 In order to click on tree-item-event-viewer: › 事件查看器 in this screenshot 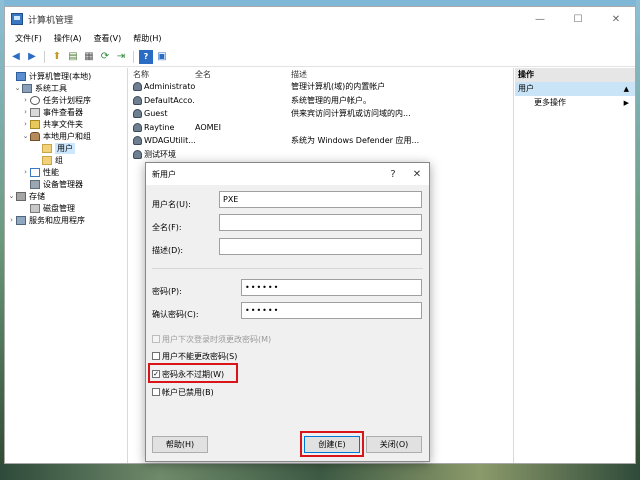, I will do `click(66, 112)`.